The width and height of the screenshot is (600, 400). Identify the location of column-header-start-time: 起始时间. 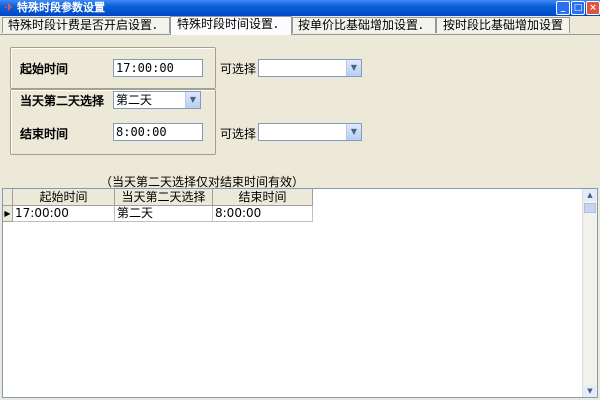
(64, 197).